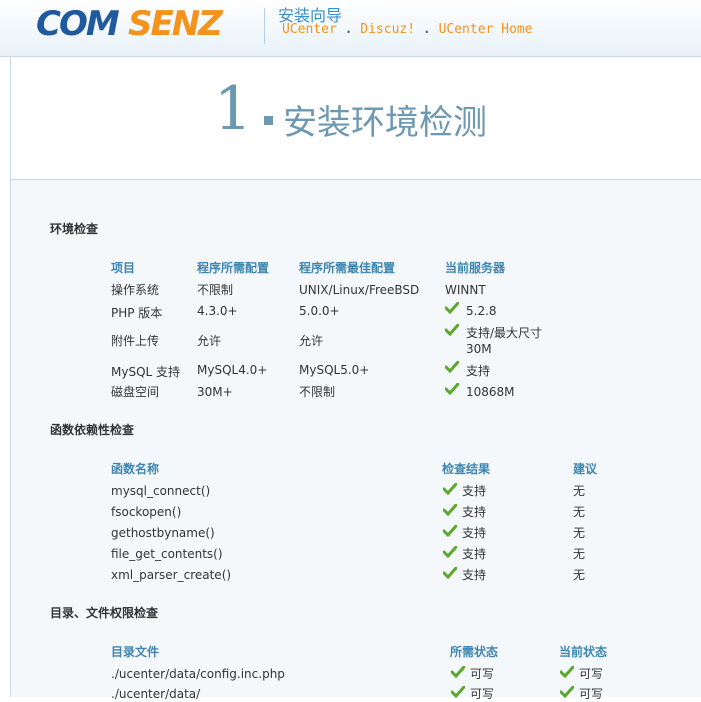 The height and width of the screenshot is (702, 701). I want to click on env-best: 5.0.0+, so click(319, 311).